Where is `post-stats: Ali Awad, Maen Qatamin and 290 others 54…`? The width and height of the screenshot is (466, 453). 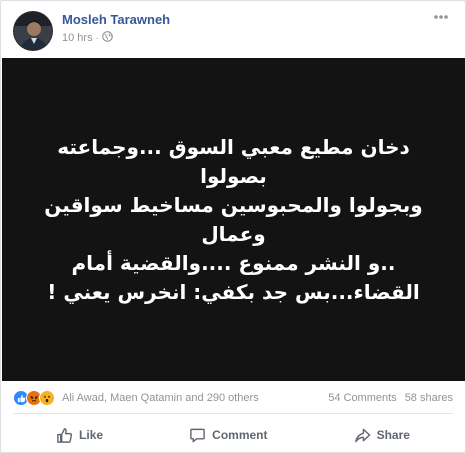 post-stats: Ali Awad, Maen Qatamin and 290 others 54… is located at coordinates (233, 398).